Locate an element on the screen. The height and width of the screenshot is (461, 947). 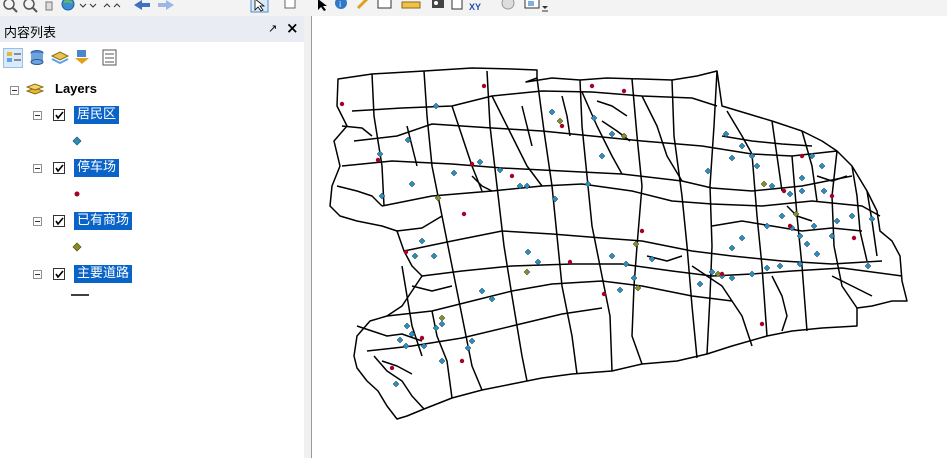
forward-icon is located at coordinates (166, 5).